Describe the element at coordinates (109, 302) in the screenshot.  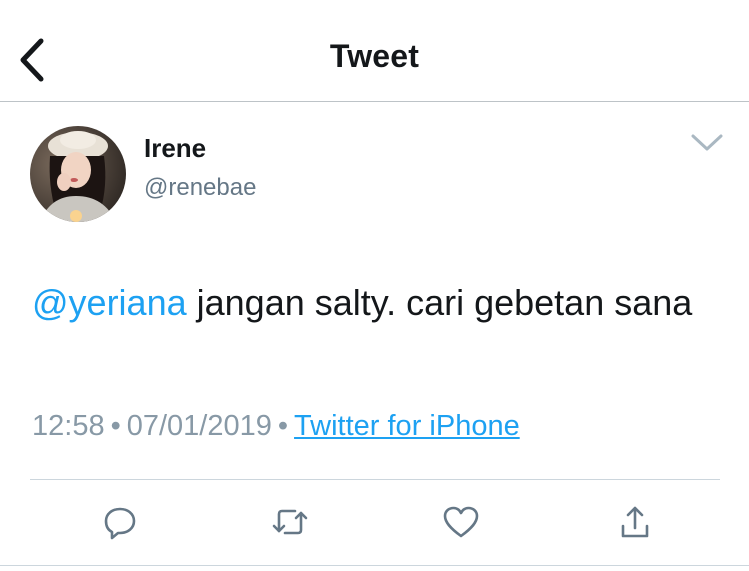
I see `mention-link: @yeriana` at that location.